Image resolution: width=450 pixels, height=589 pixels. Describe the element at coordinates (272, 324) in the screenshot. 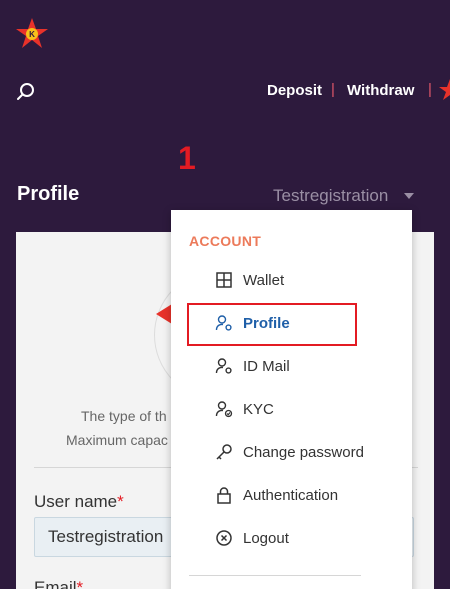

I see `highlight-annotation` at that location.